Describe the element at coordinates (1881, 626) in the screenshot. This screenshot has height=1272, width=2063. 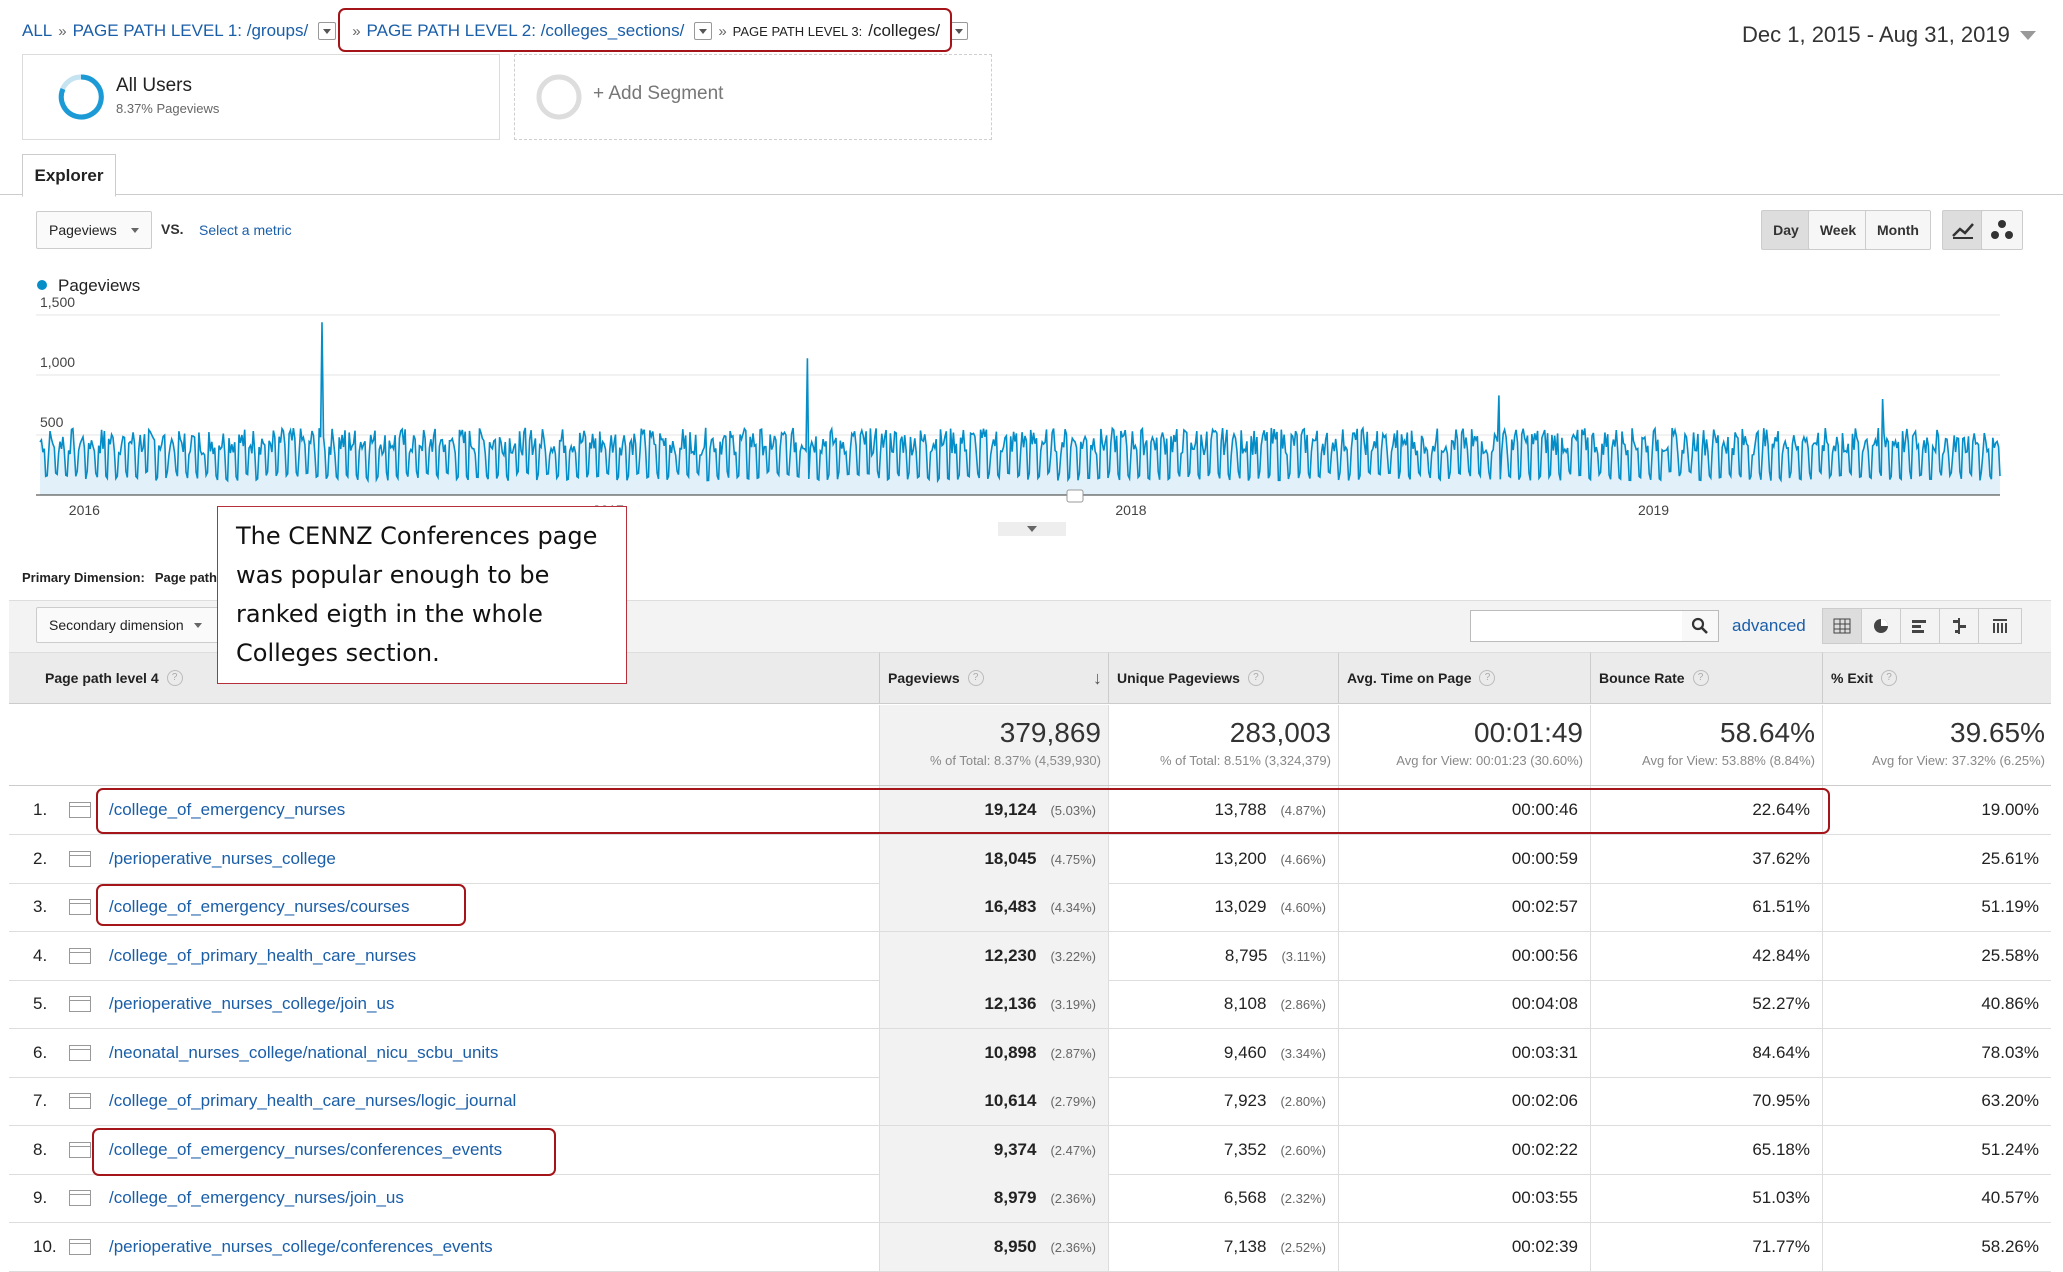
I see `table-view-pie-button` at that location.